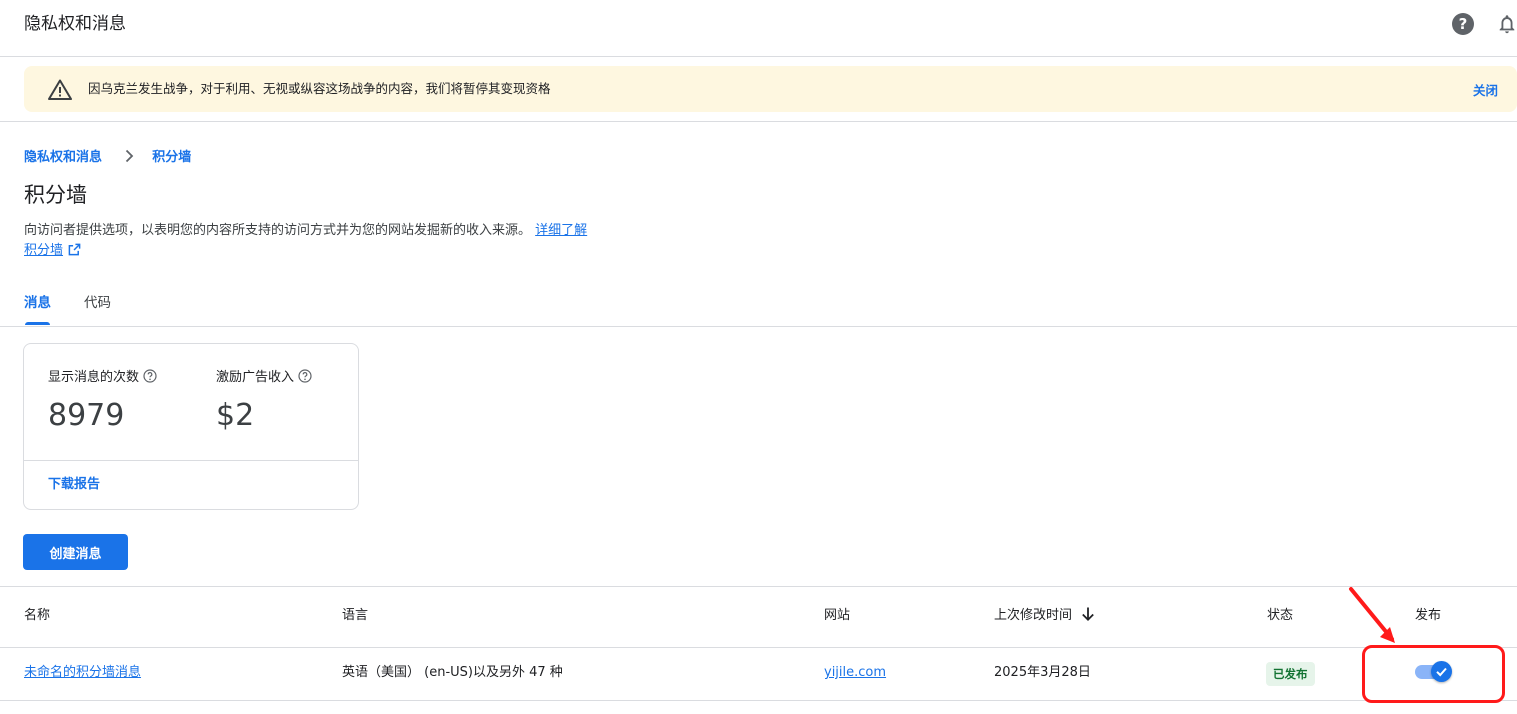 This screenshot has height=714, width=1517. I want to click on column-header-last-modified: 上次修改时间, so click(1045, 616).